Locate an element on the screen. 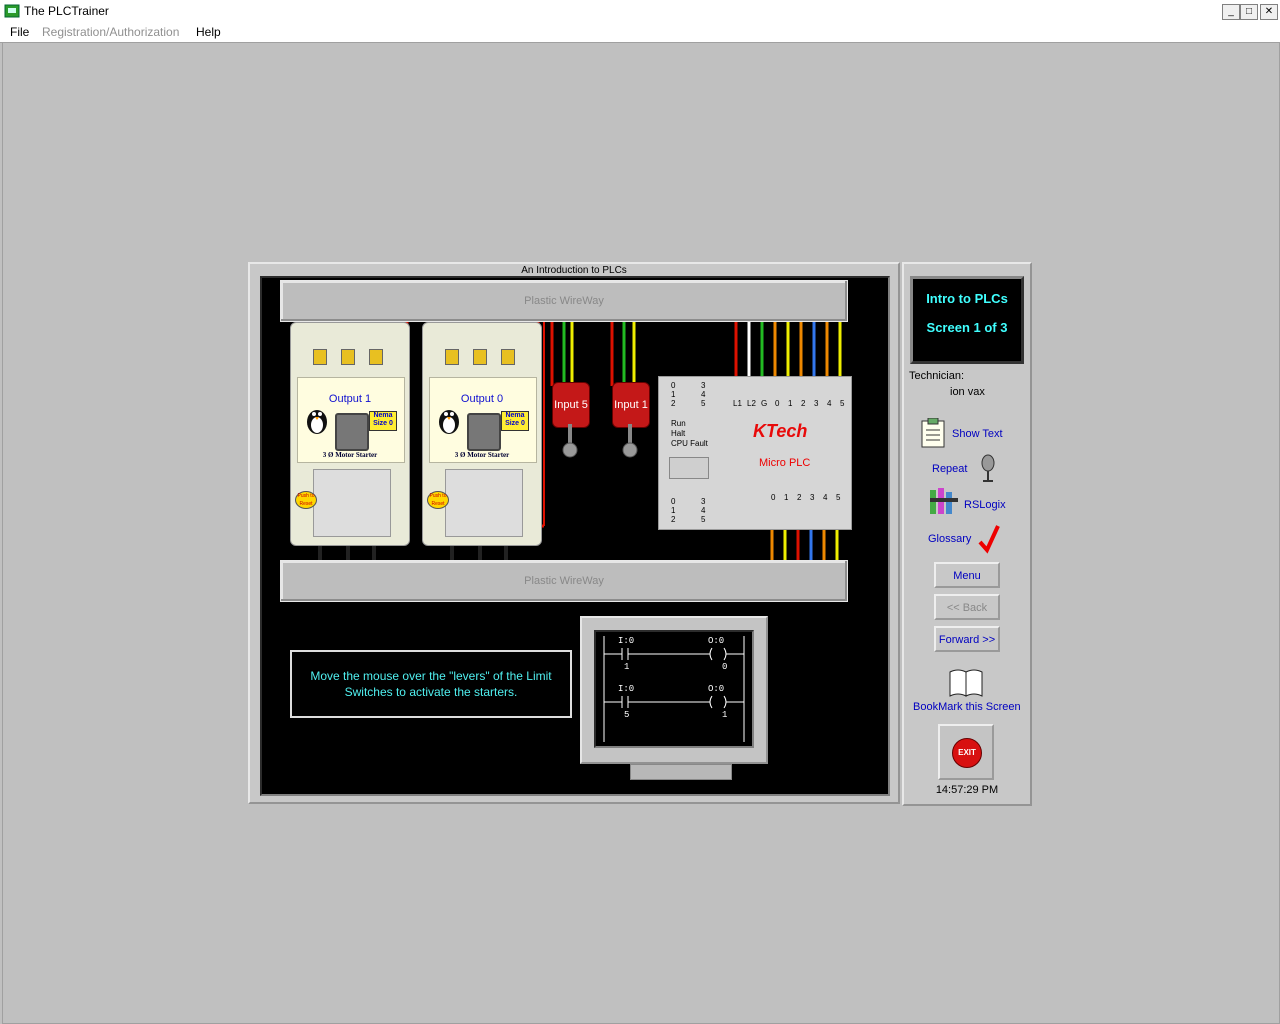 This screenshot has width=1280, height=1024. rslogix-link: RSLogix is located at coordinates (985, 505).